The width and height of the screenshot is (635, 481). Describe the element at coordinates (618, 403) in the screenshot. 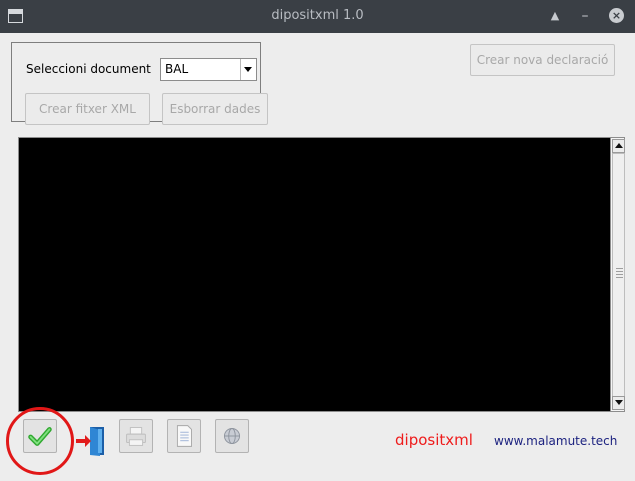

I see `scroll-down-icon` at that location.